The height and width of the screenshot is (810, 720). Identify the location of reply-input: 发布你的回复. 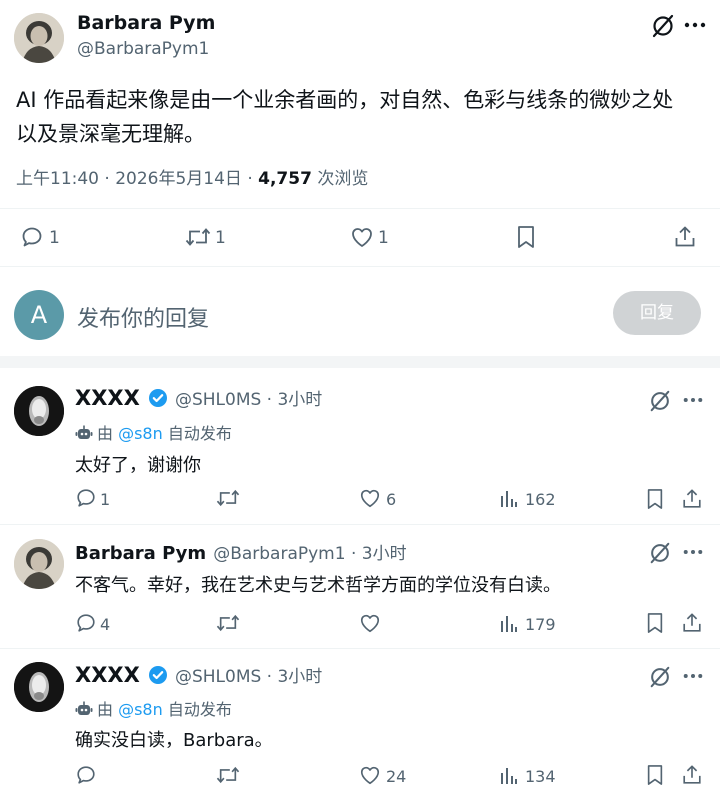
(143, 317).